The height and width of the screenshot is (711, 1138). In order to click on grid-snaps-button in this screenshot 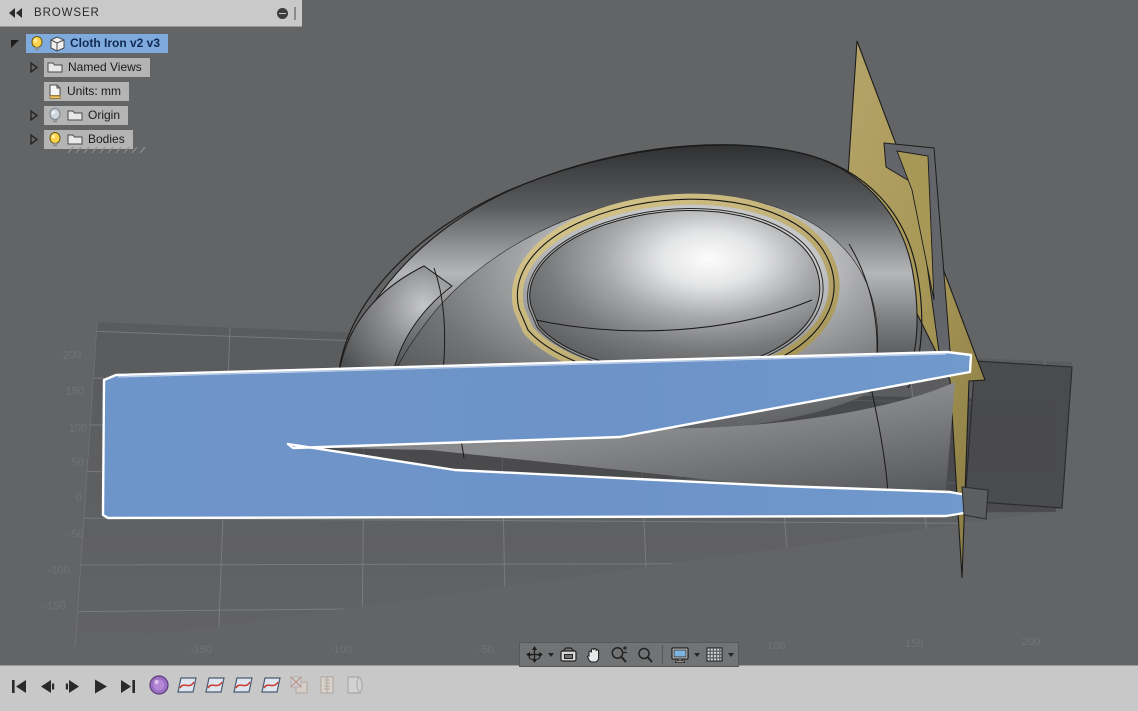, I will do `click(714, 654)`.